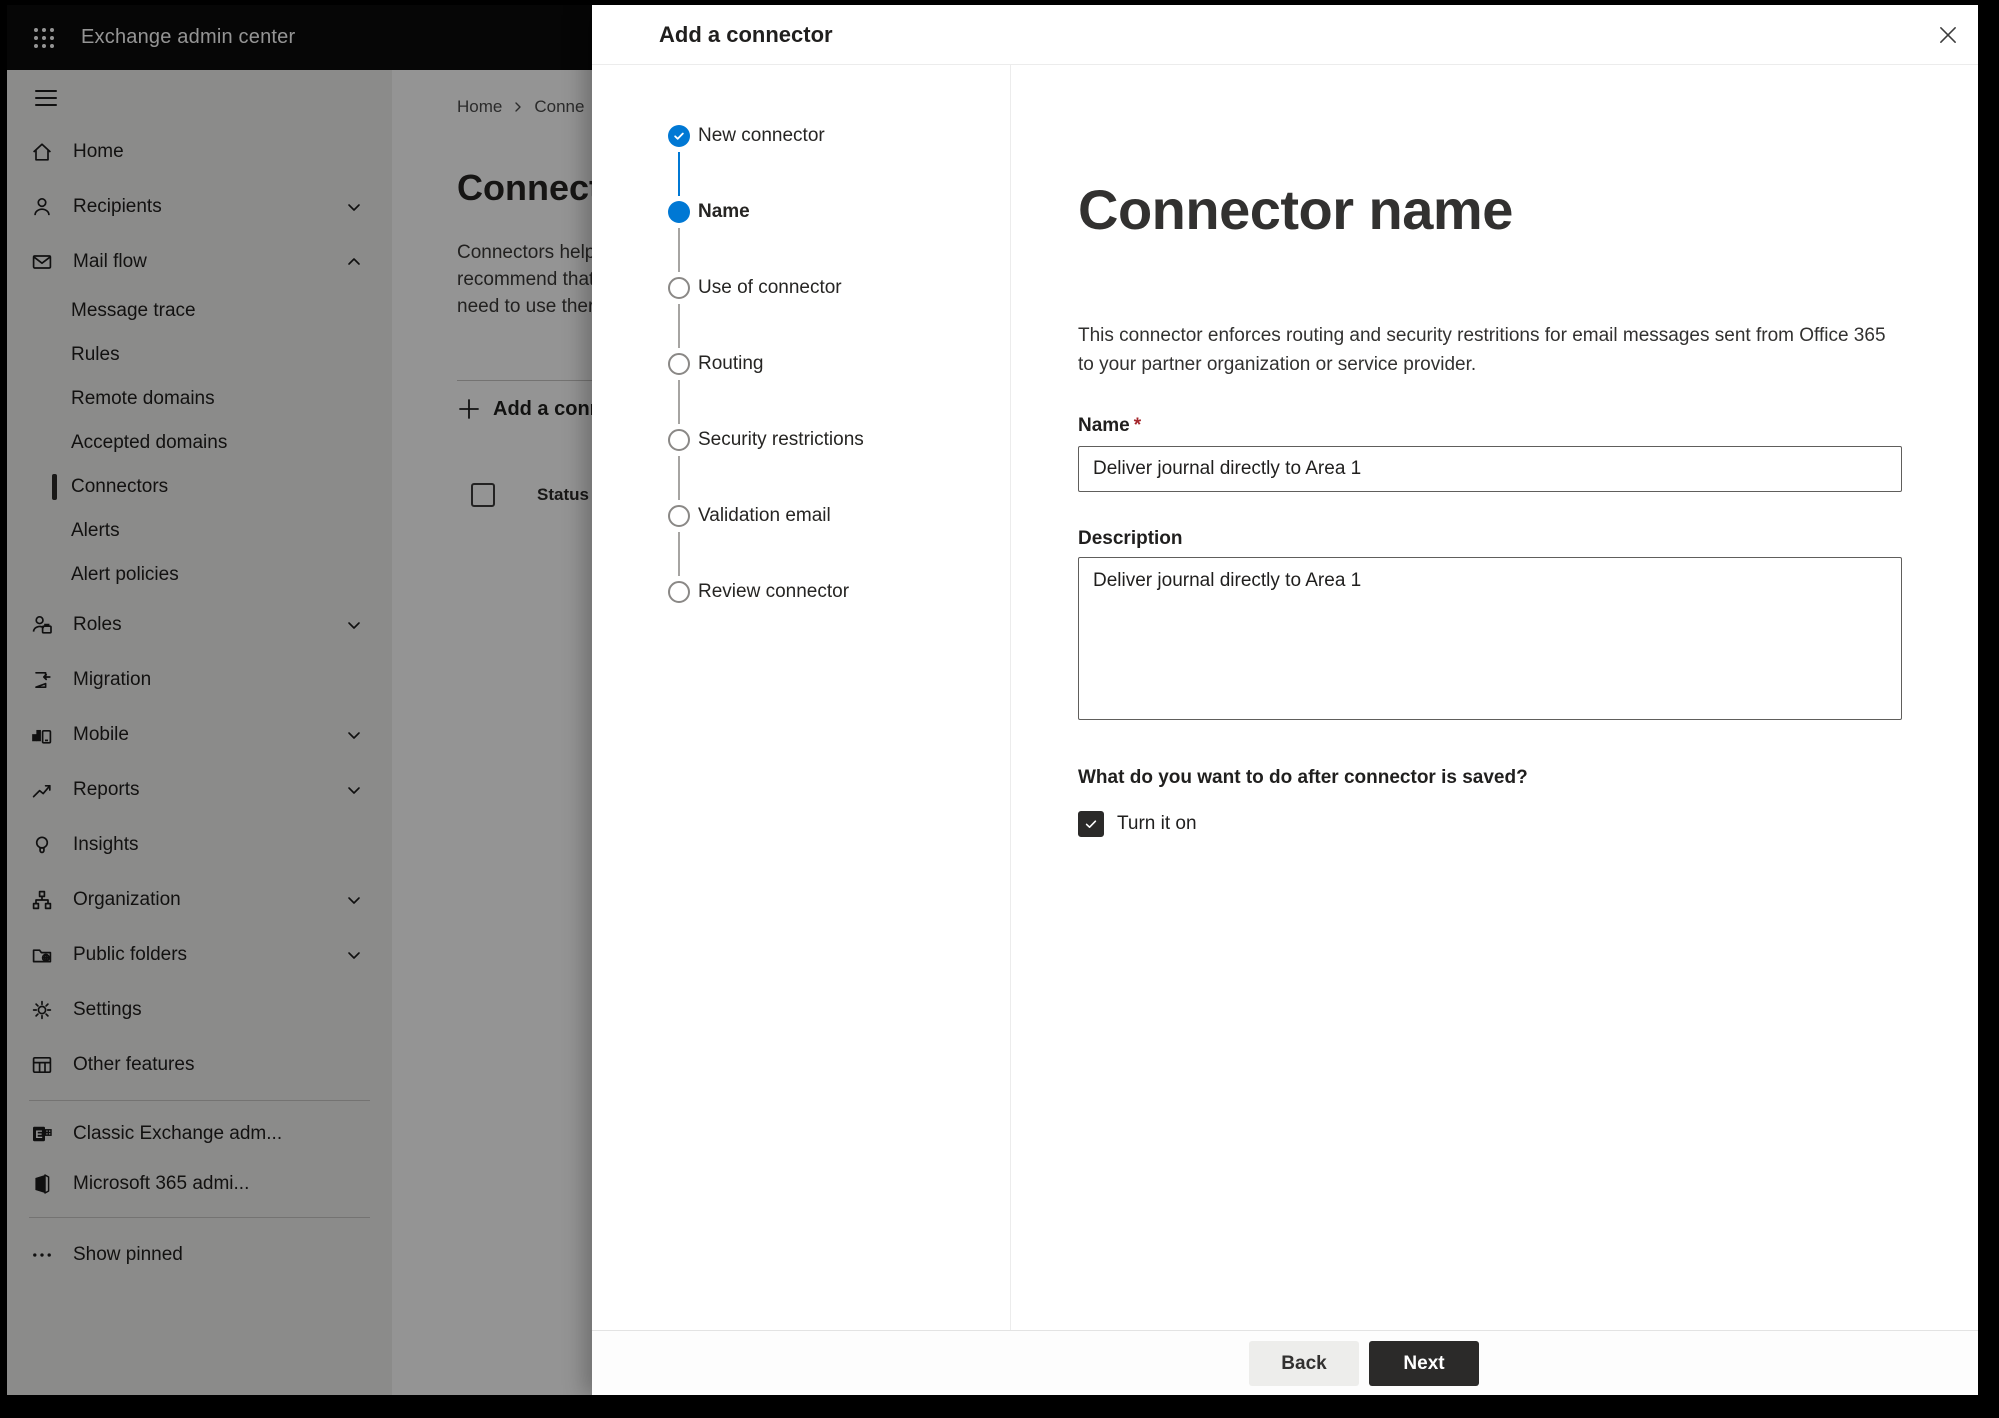 This screenshot has height=1418, width=1999. Describe the element at coordinates (1304, 1363) in the screenshot. I see `back-button: Back` at that location.